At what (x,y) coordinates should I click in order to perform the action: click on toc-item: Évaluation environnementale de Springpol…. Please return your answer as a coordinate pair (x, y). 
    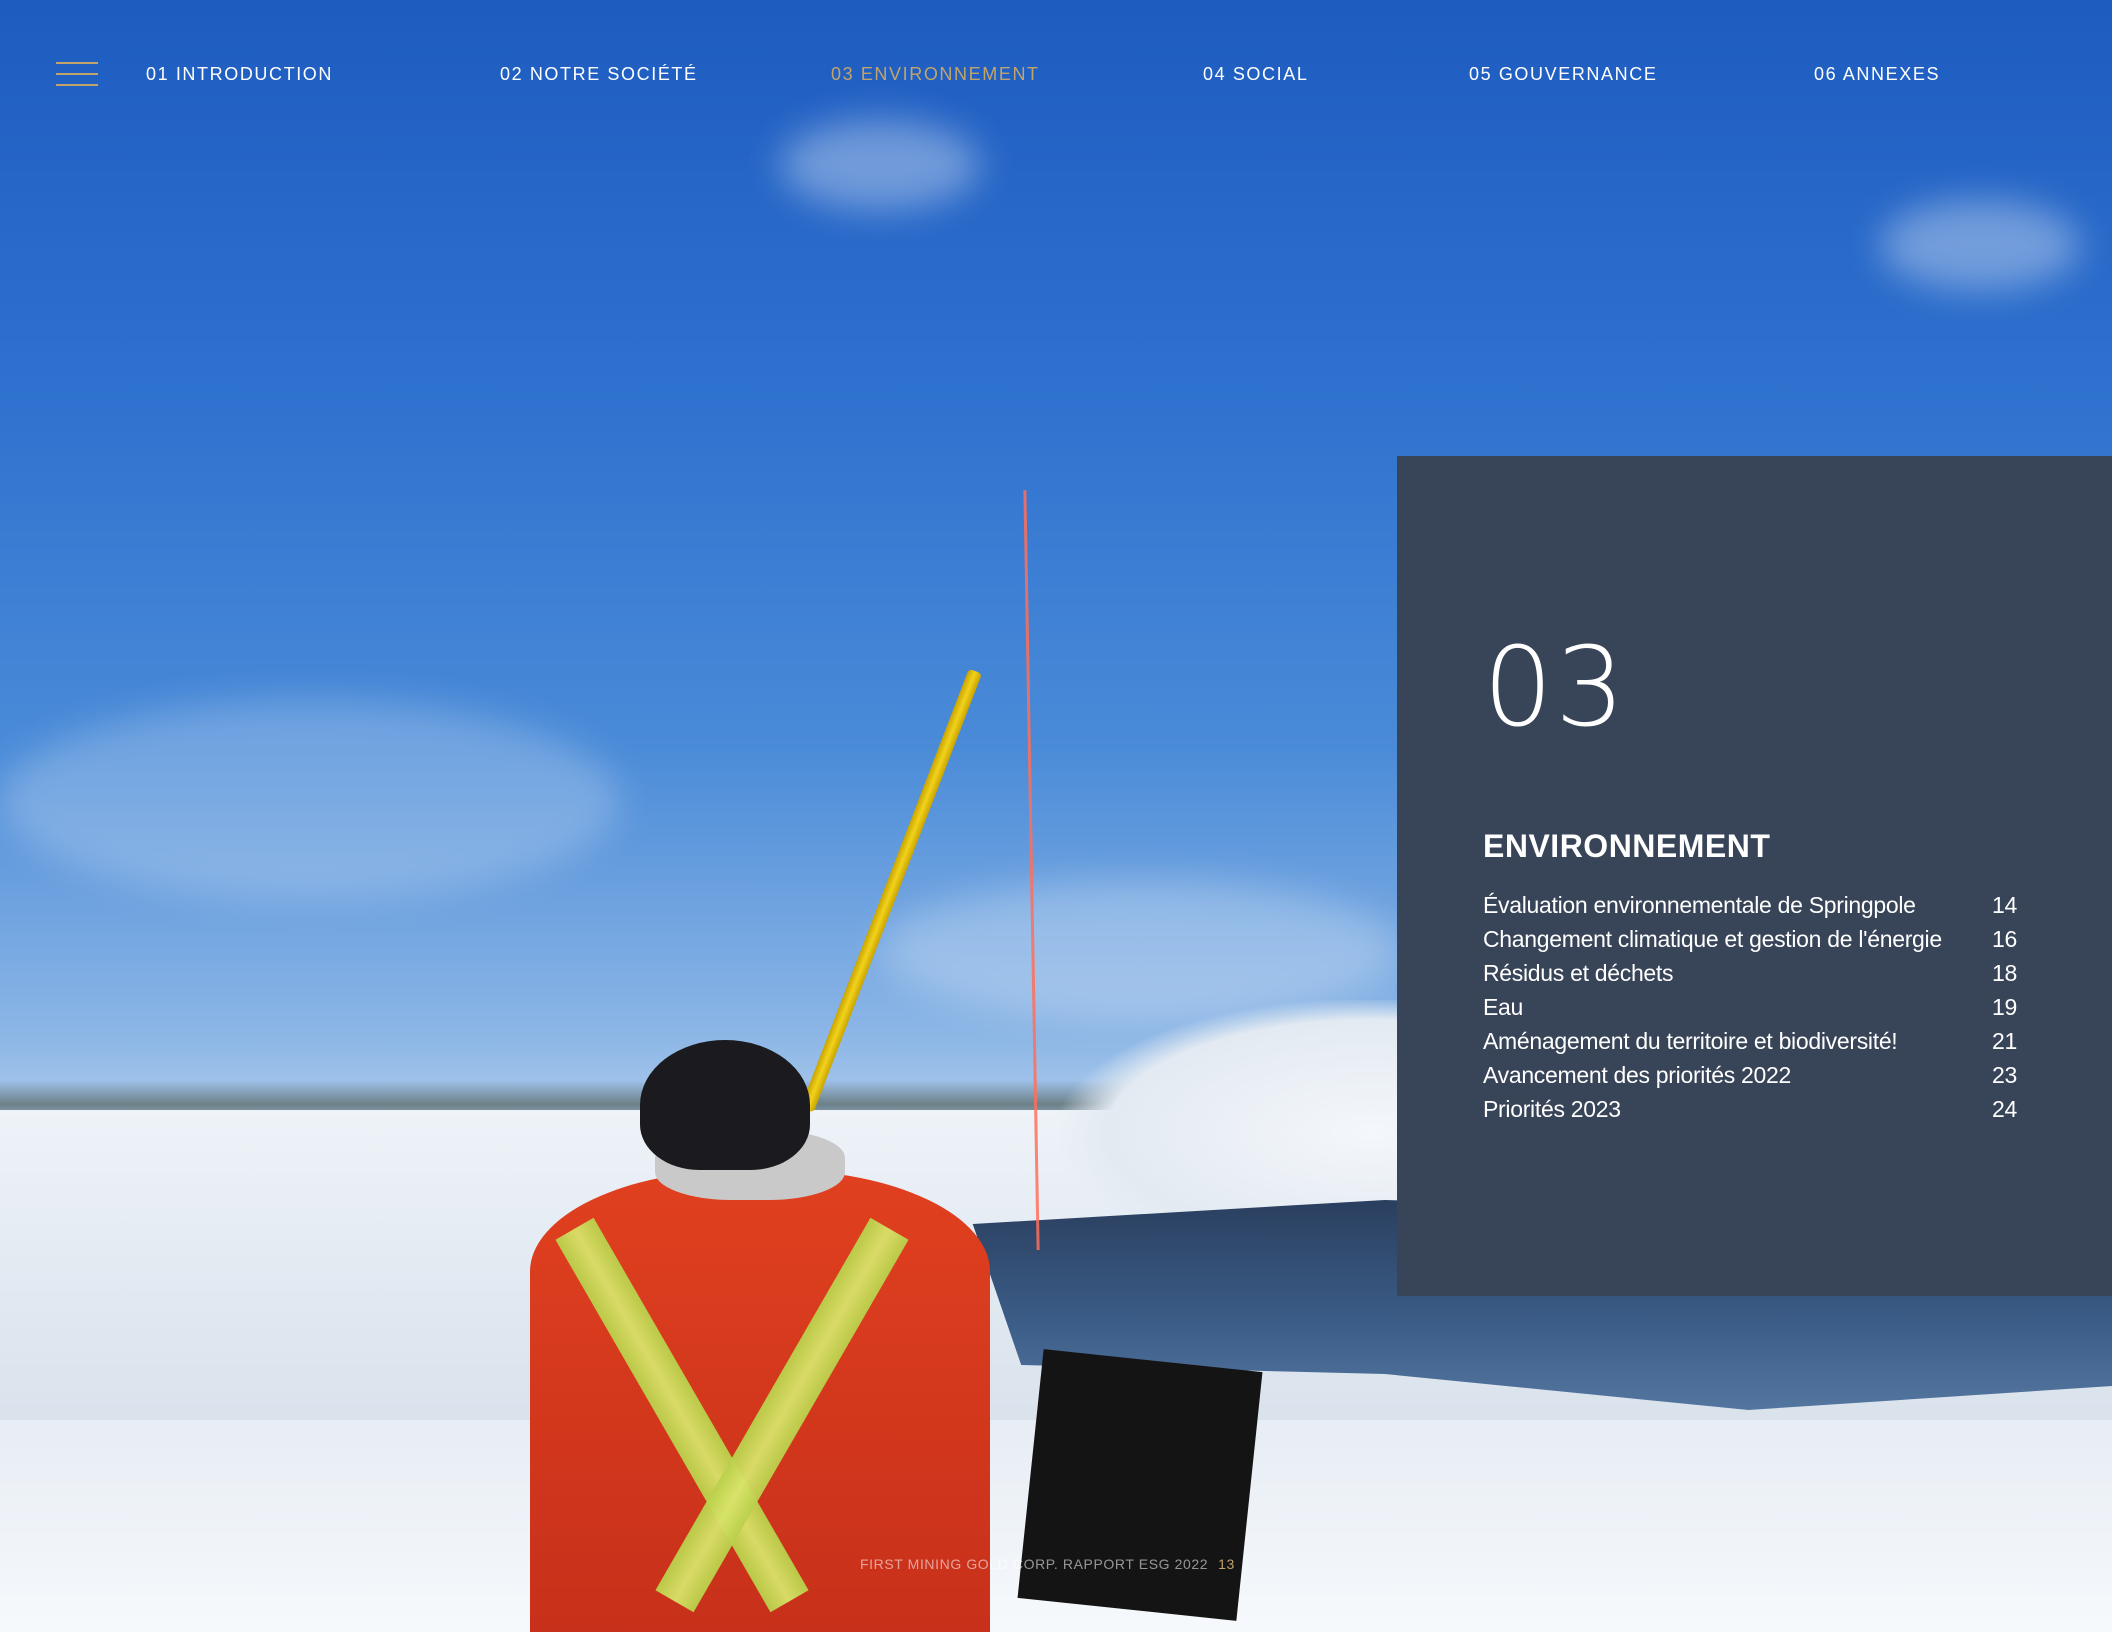
    Looking at the image, I should click on (1750, 909).